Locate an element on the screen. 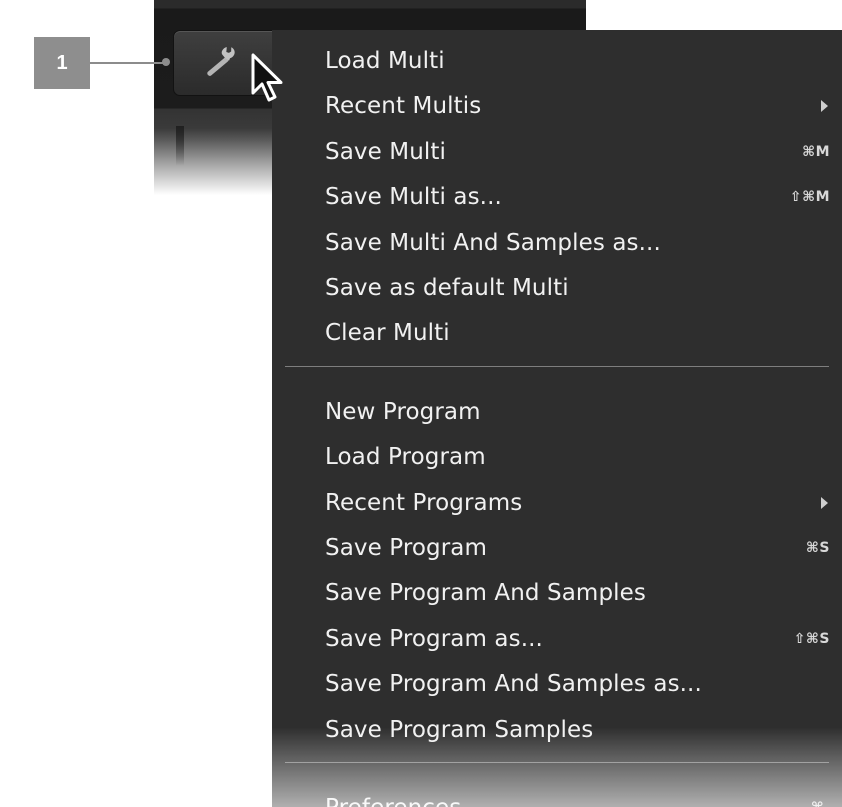 Image resolution: width=842 pixels, height=807 pixels. menu-item-preferences: Preferences ⌘, is located at coordinates (577, 797).